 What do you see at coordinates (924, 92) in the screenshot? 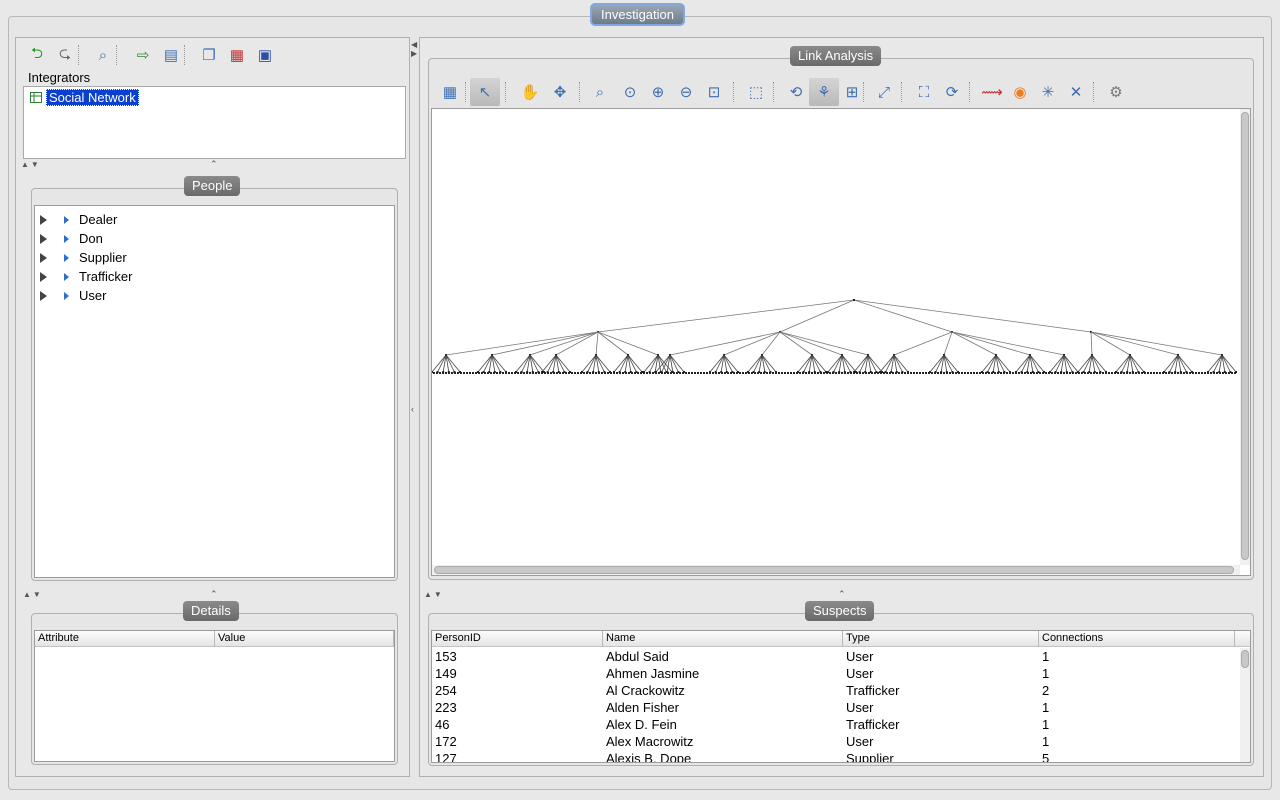
I see `expand-nodes-button: ⛶` at bounding box center [924, 92].